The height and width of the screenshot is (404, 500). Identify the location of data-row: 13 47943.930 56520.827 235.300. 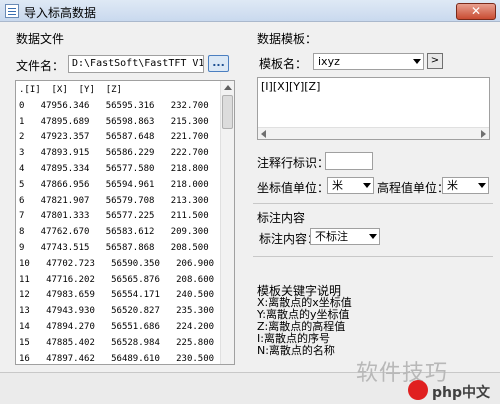
(117, 311).